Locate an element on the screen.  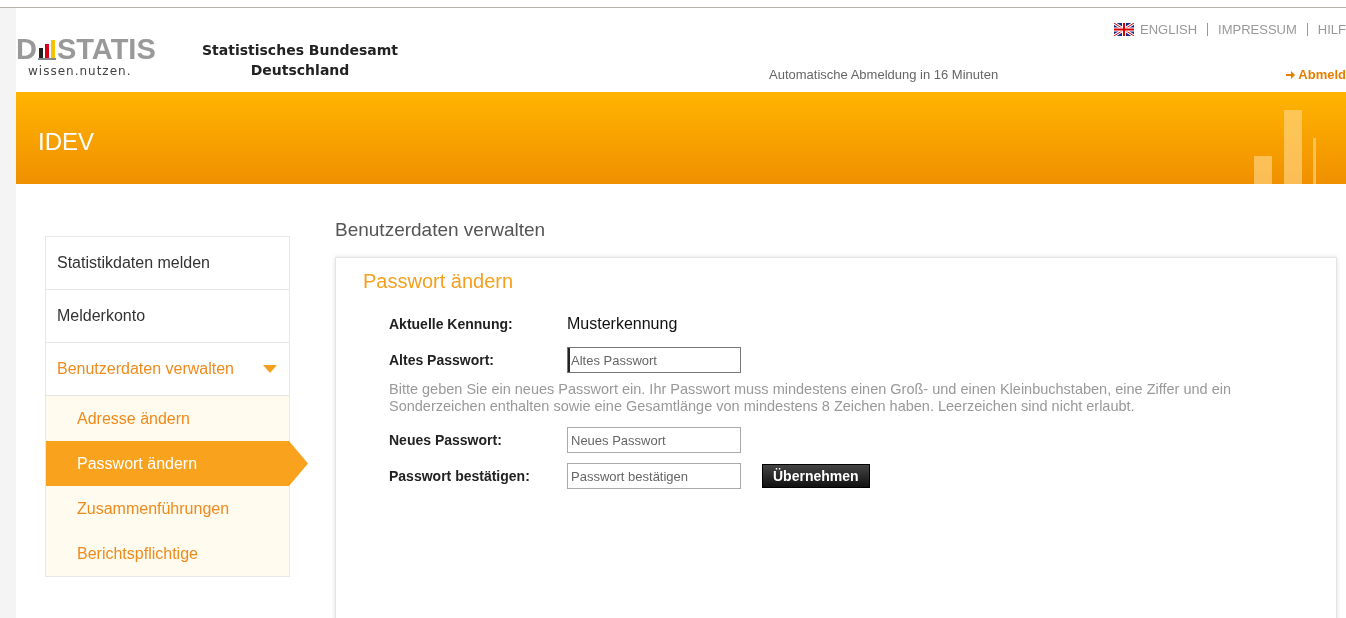
organization-name: Statistisches Bundesamt is located at coordinates (300, 50).